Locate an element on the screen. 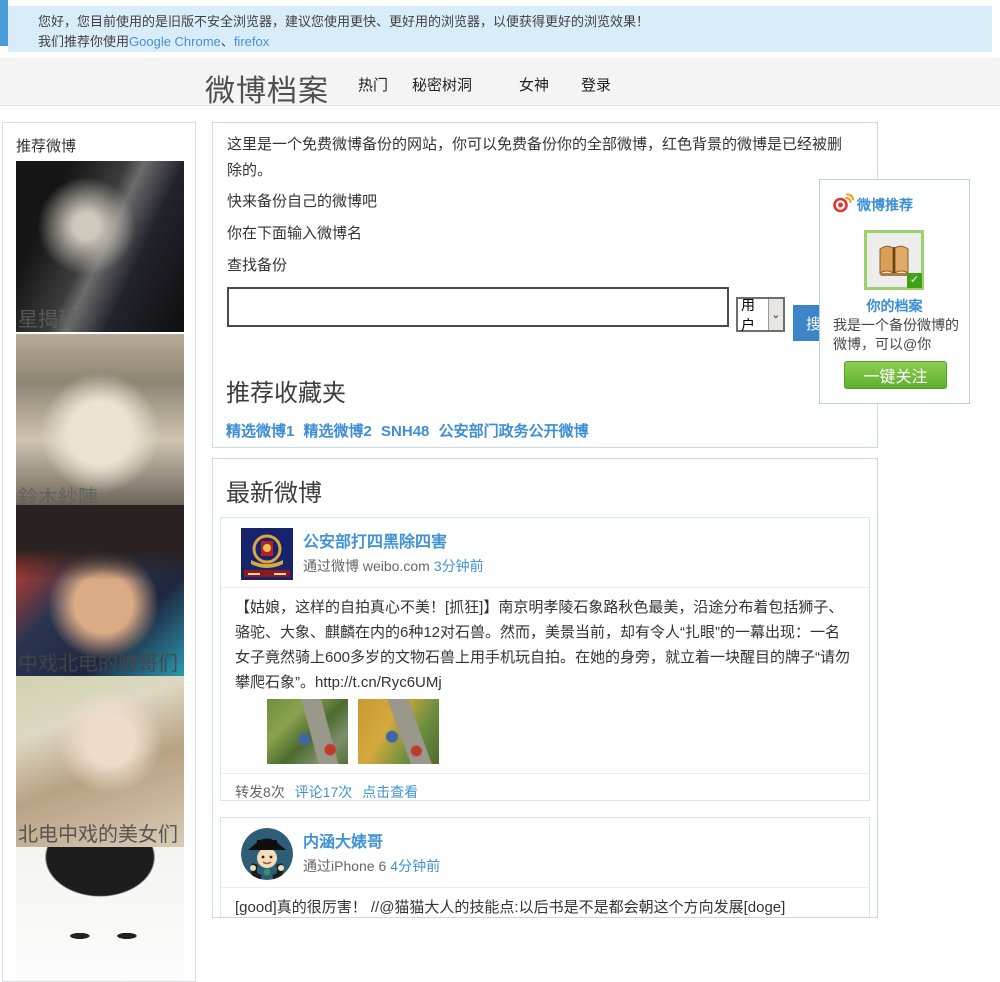 This screenshot has width=1000, height=982. banner-accent-bar is located at coordinates (4, 23).